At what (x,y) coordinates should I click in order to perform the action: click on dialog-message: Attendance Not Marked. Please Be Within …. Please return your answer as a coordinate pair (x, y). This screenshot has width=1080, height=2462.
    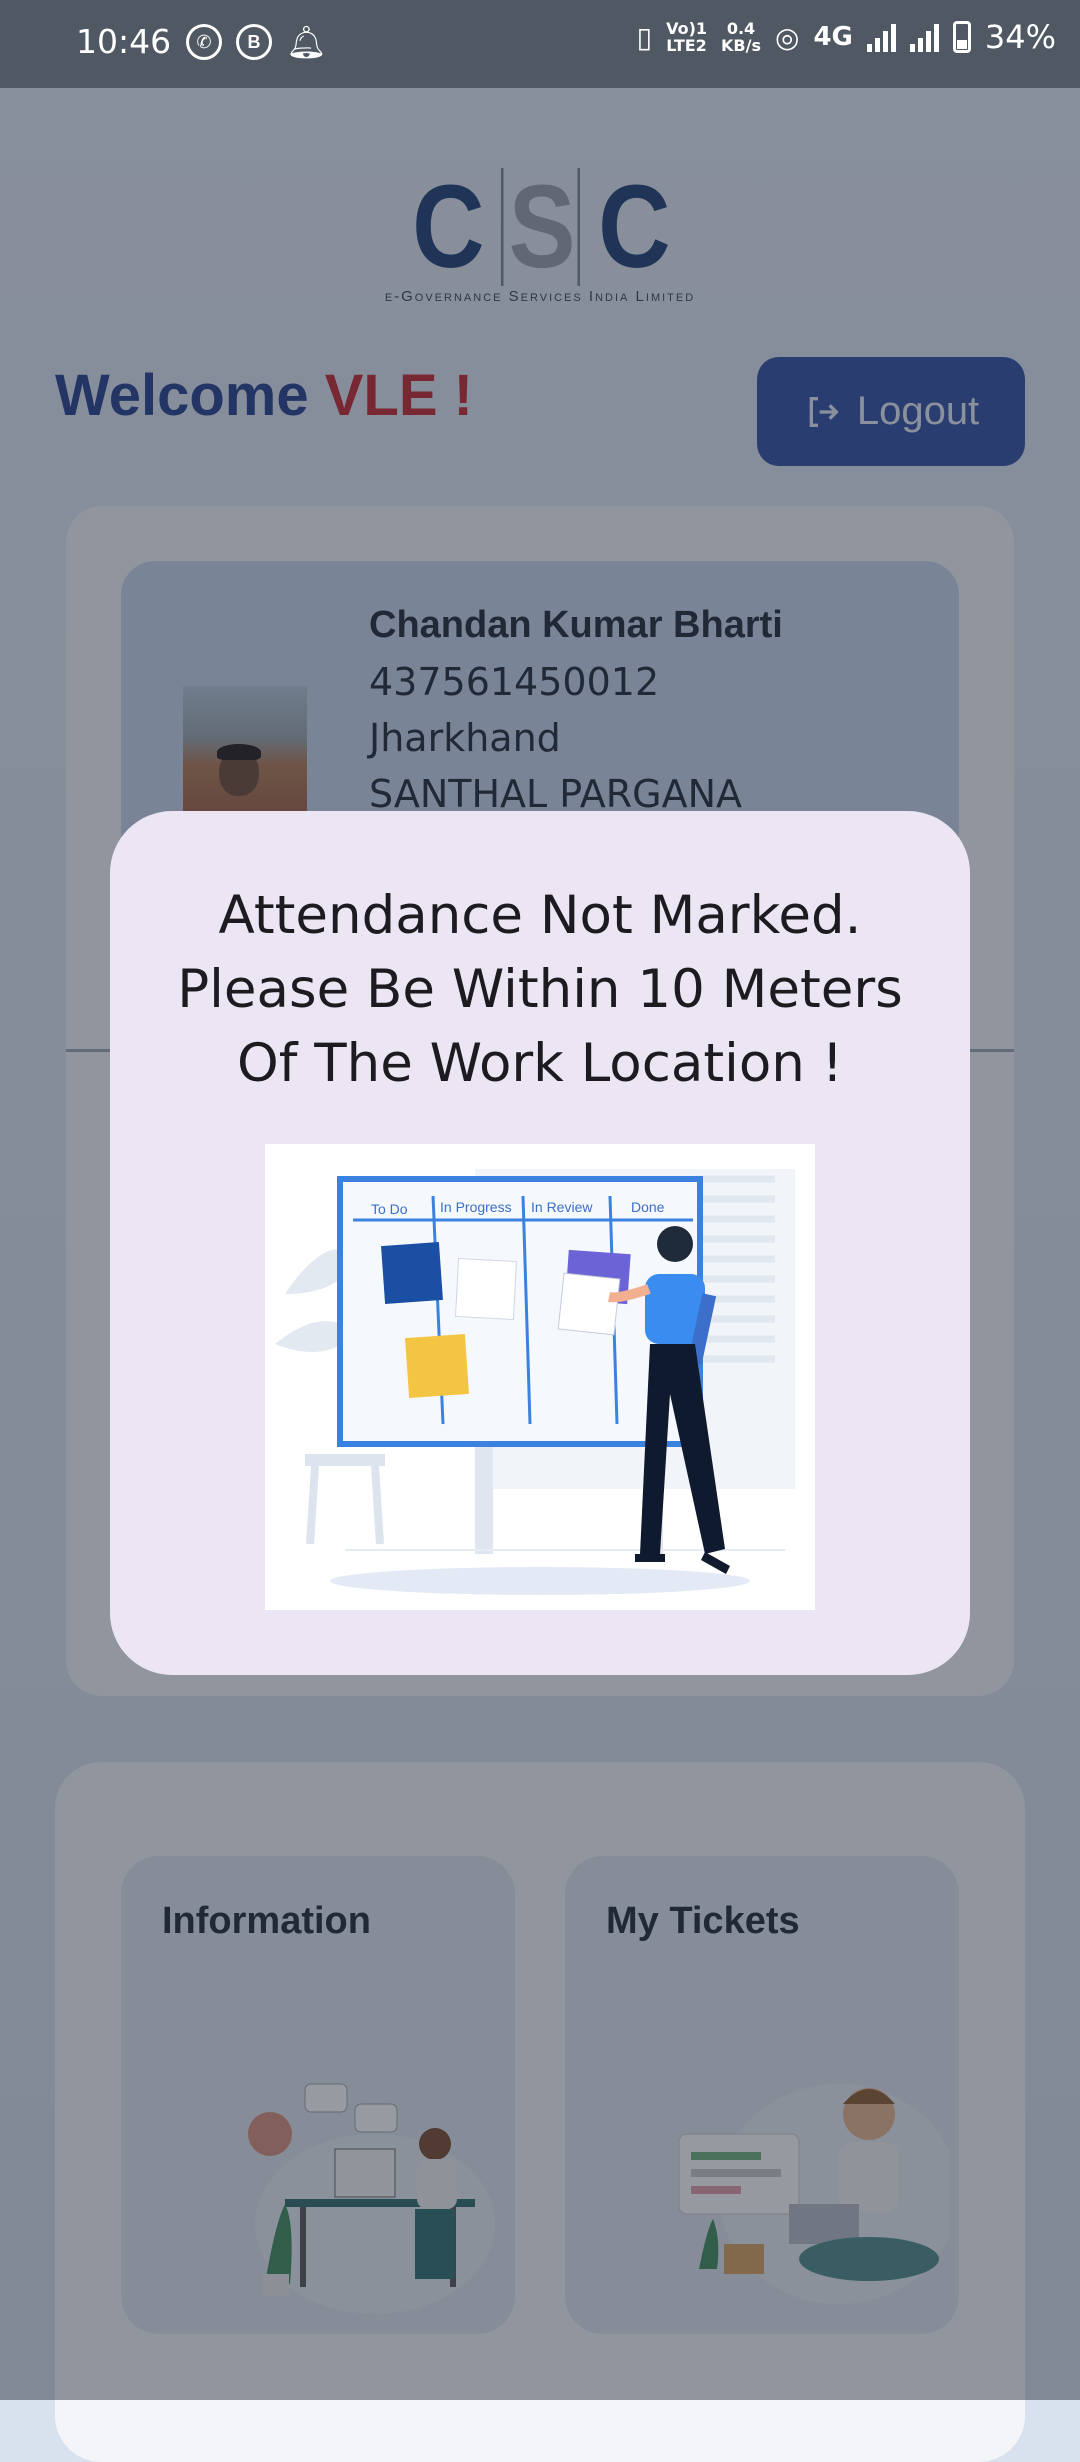
    Looking at the image, I should click on (540, 989).